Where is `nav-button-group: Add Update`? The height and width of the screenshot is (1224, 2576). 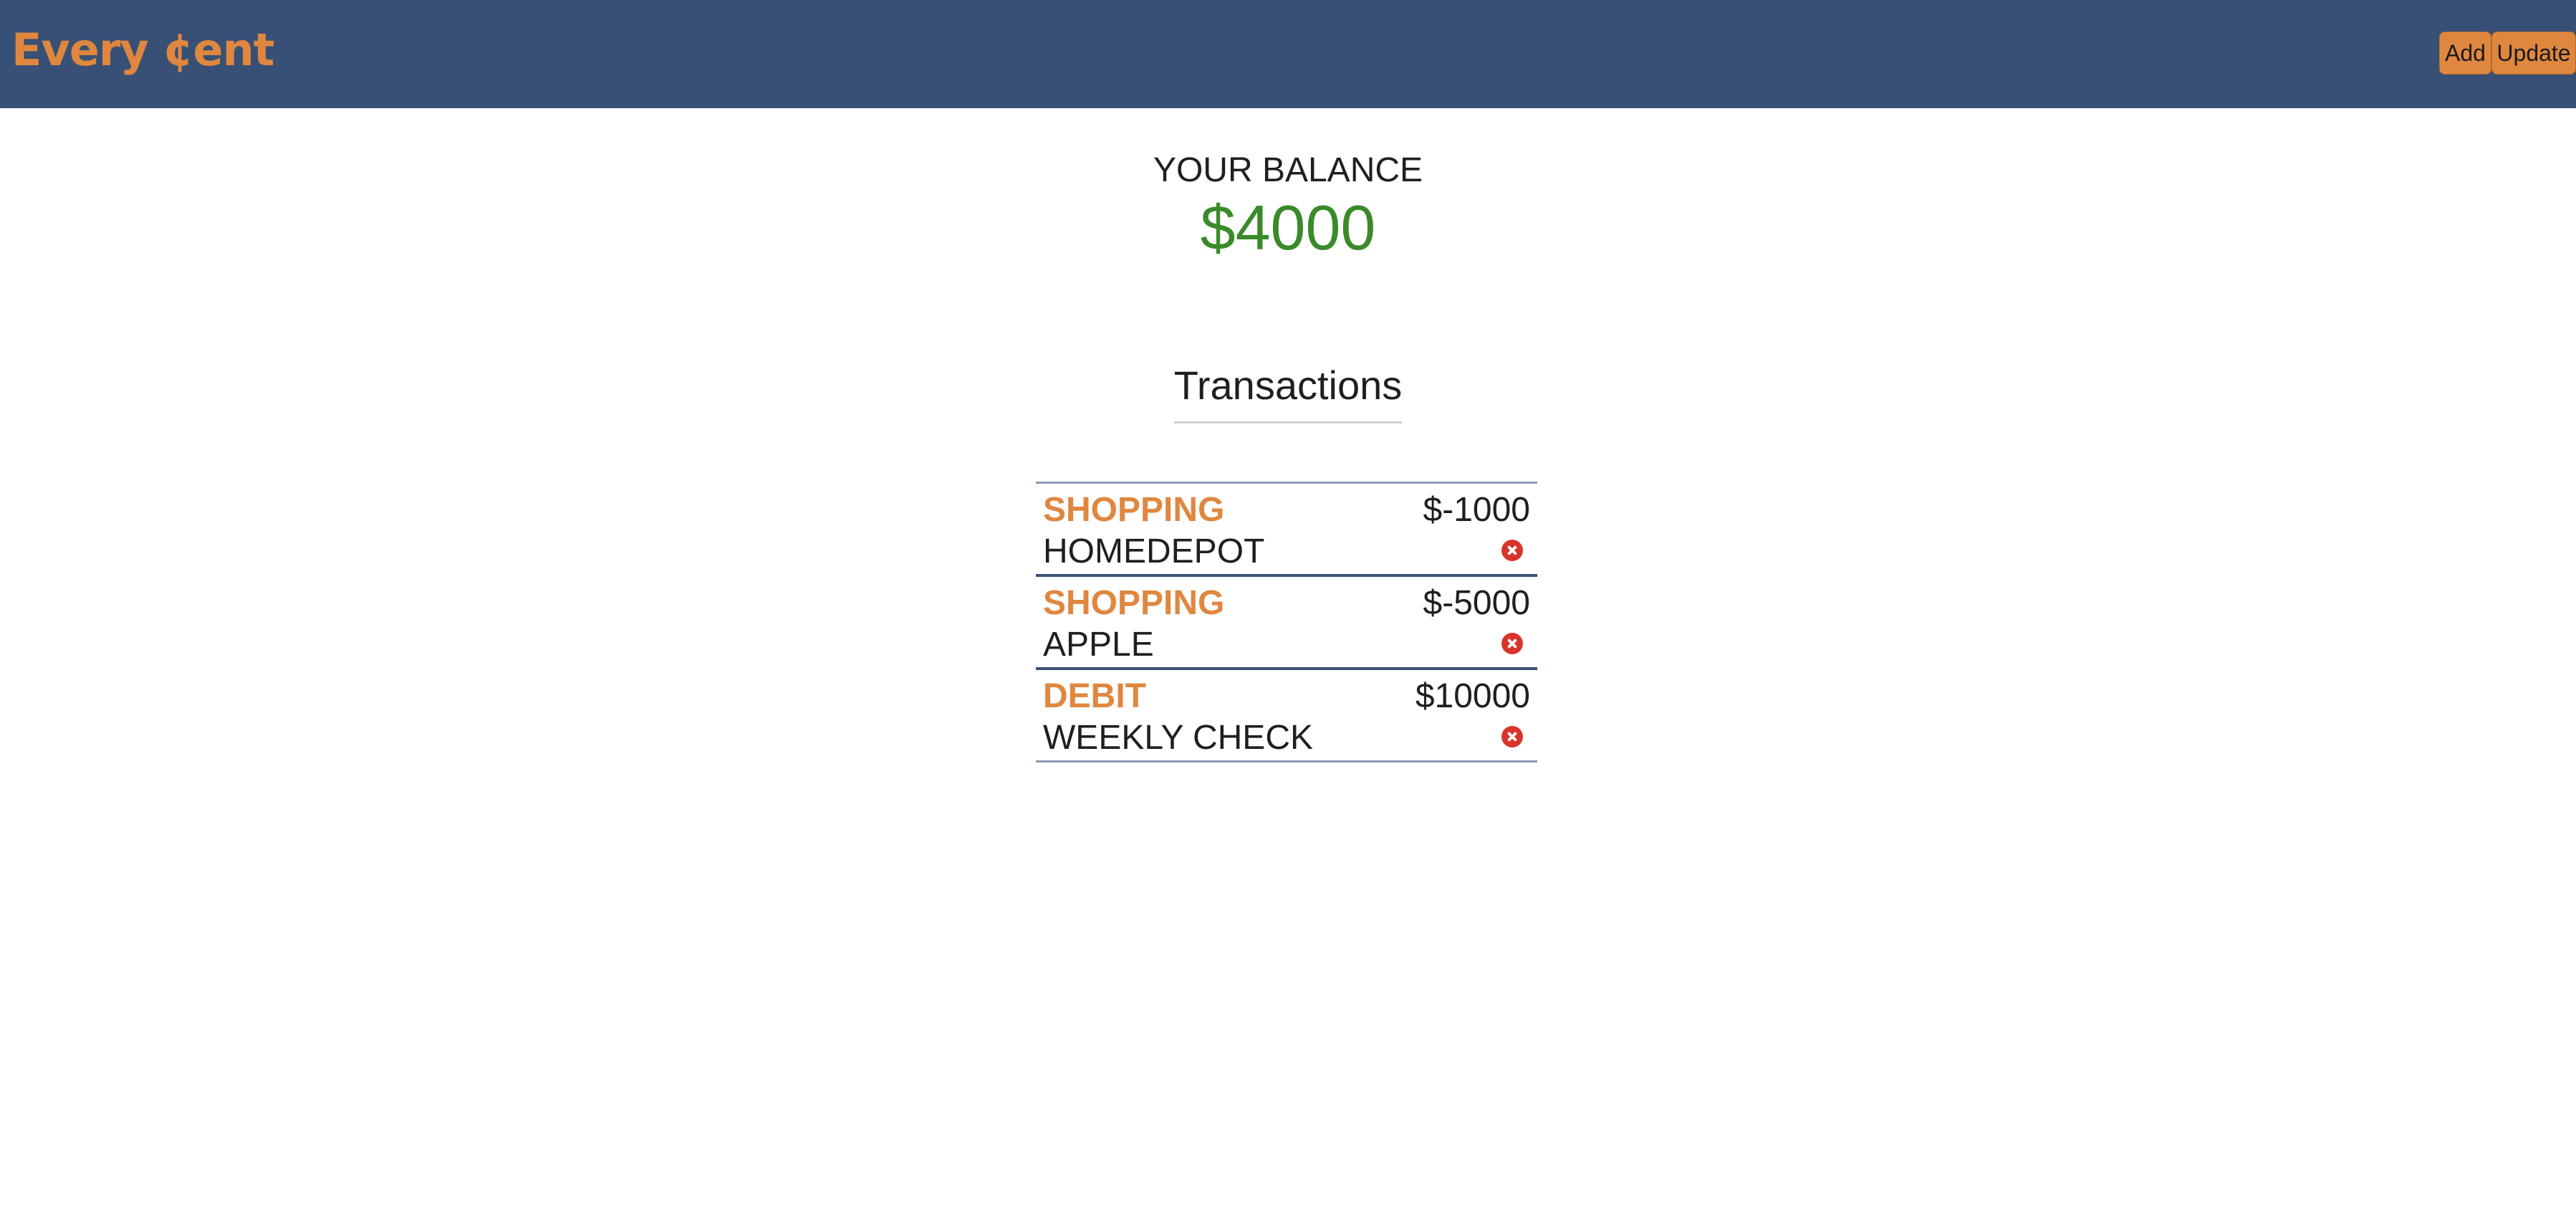 nav-button-group: Add Update is located at coordinates (2507, 53).